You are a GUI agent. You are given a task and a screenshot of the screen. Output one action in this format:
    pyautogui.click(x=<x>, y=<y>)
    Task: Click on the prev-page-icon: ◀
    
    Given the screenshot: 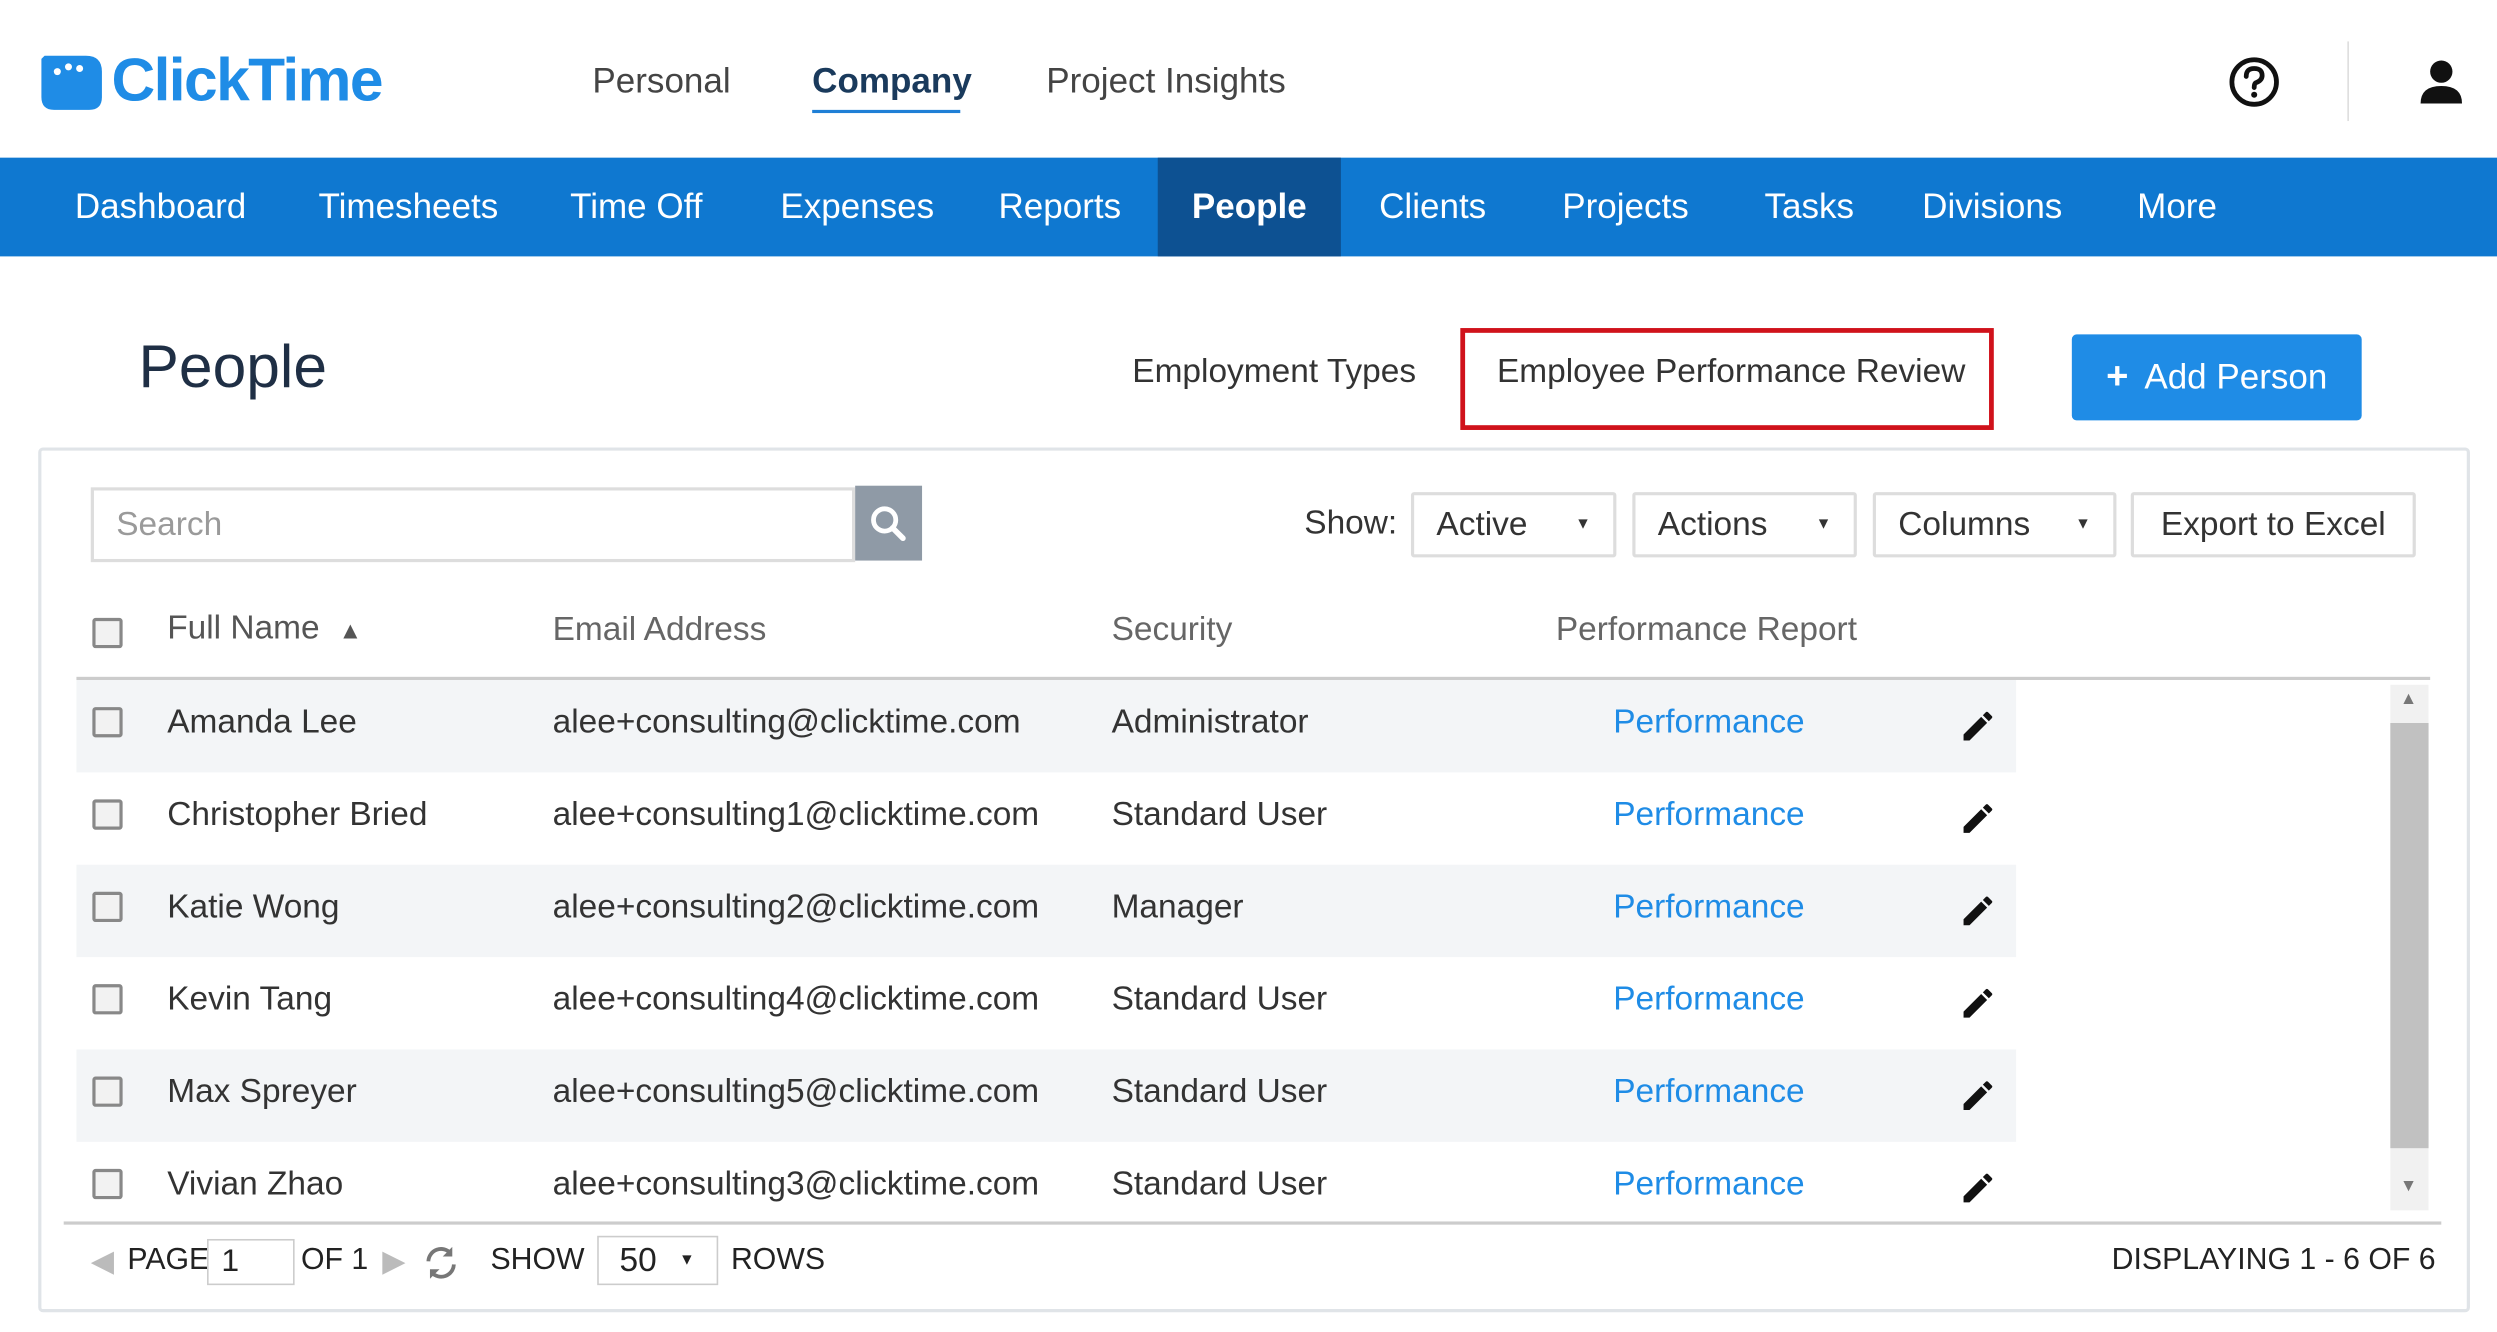 What is the action you would take?
    pyautogui.click(x=102, y=1262)
    